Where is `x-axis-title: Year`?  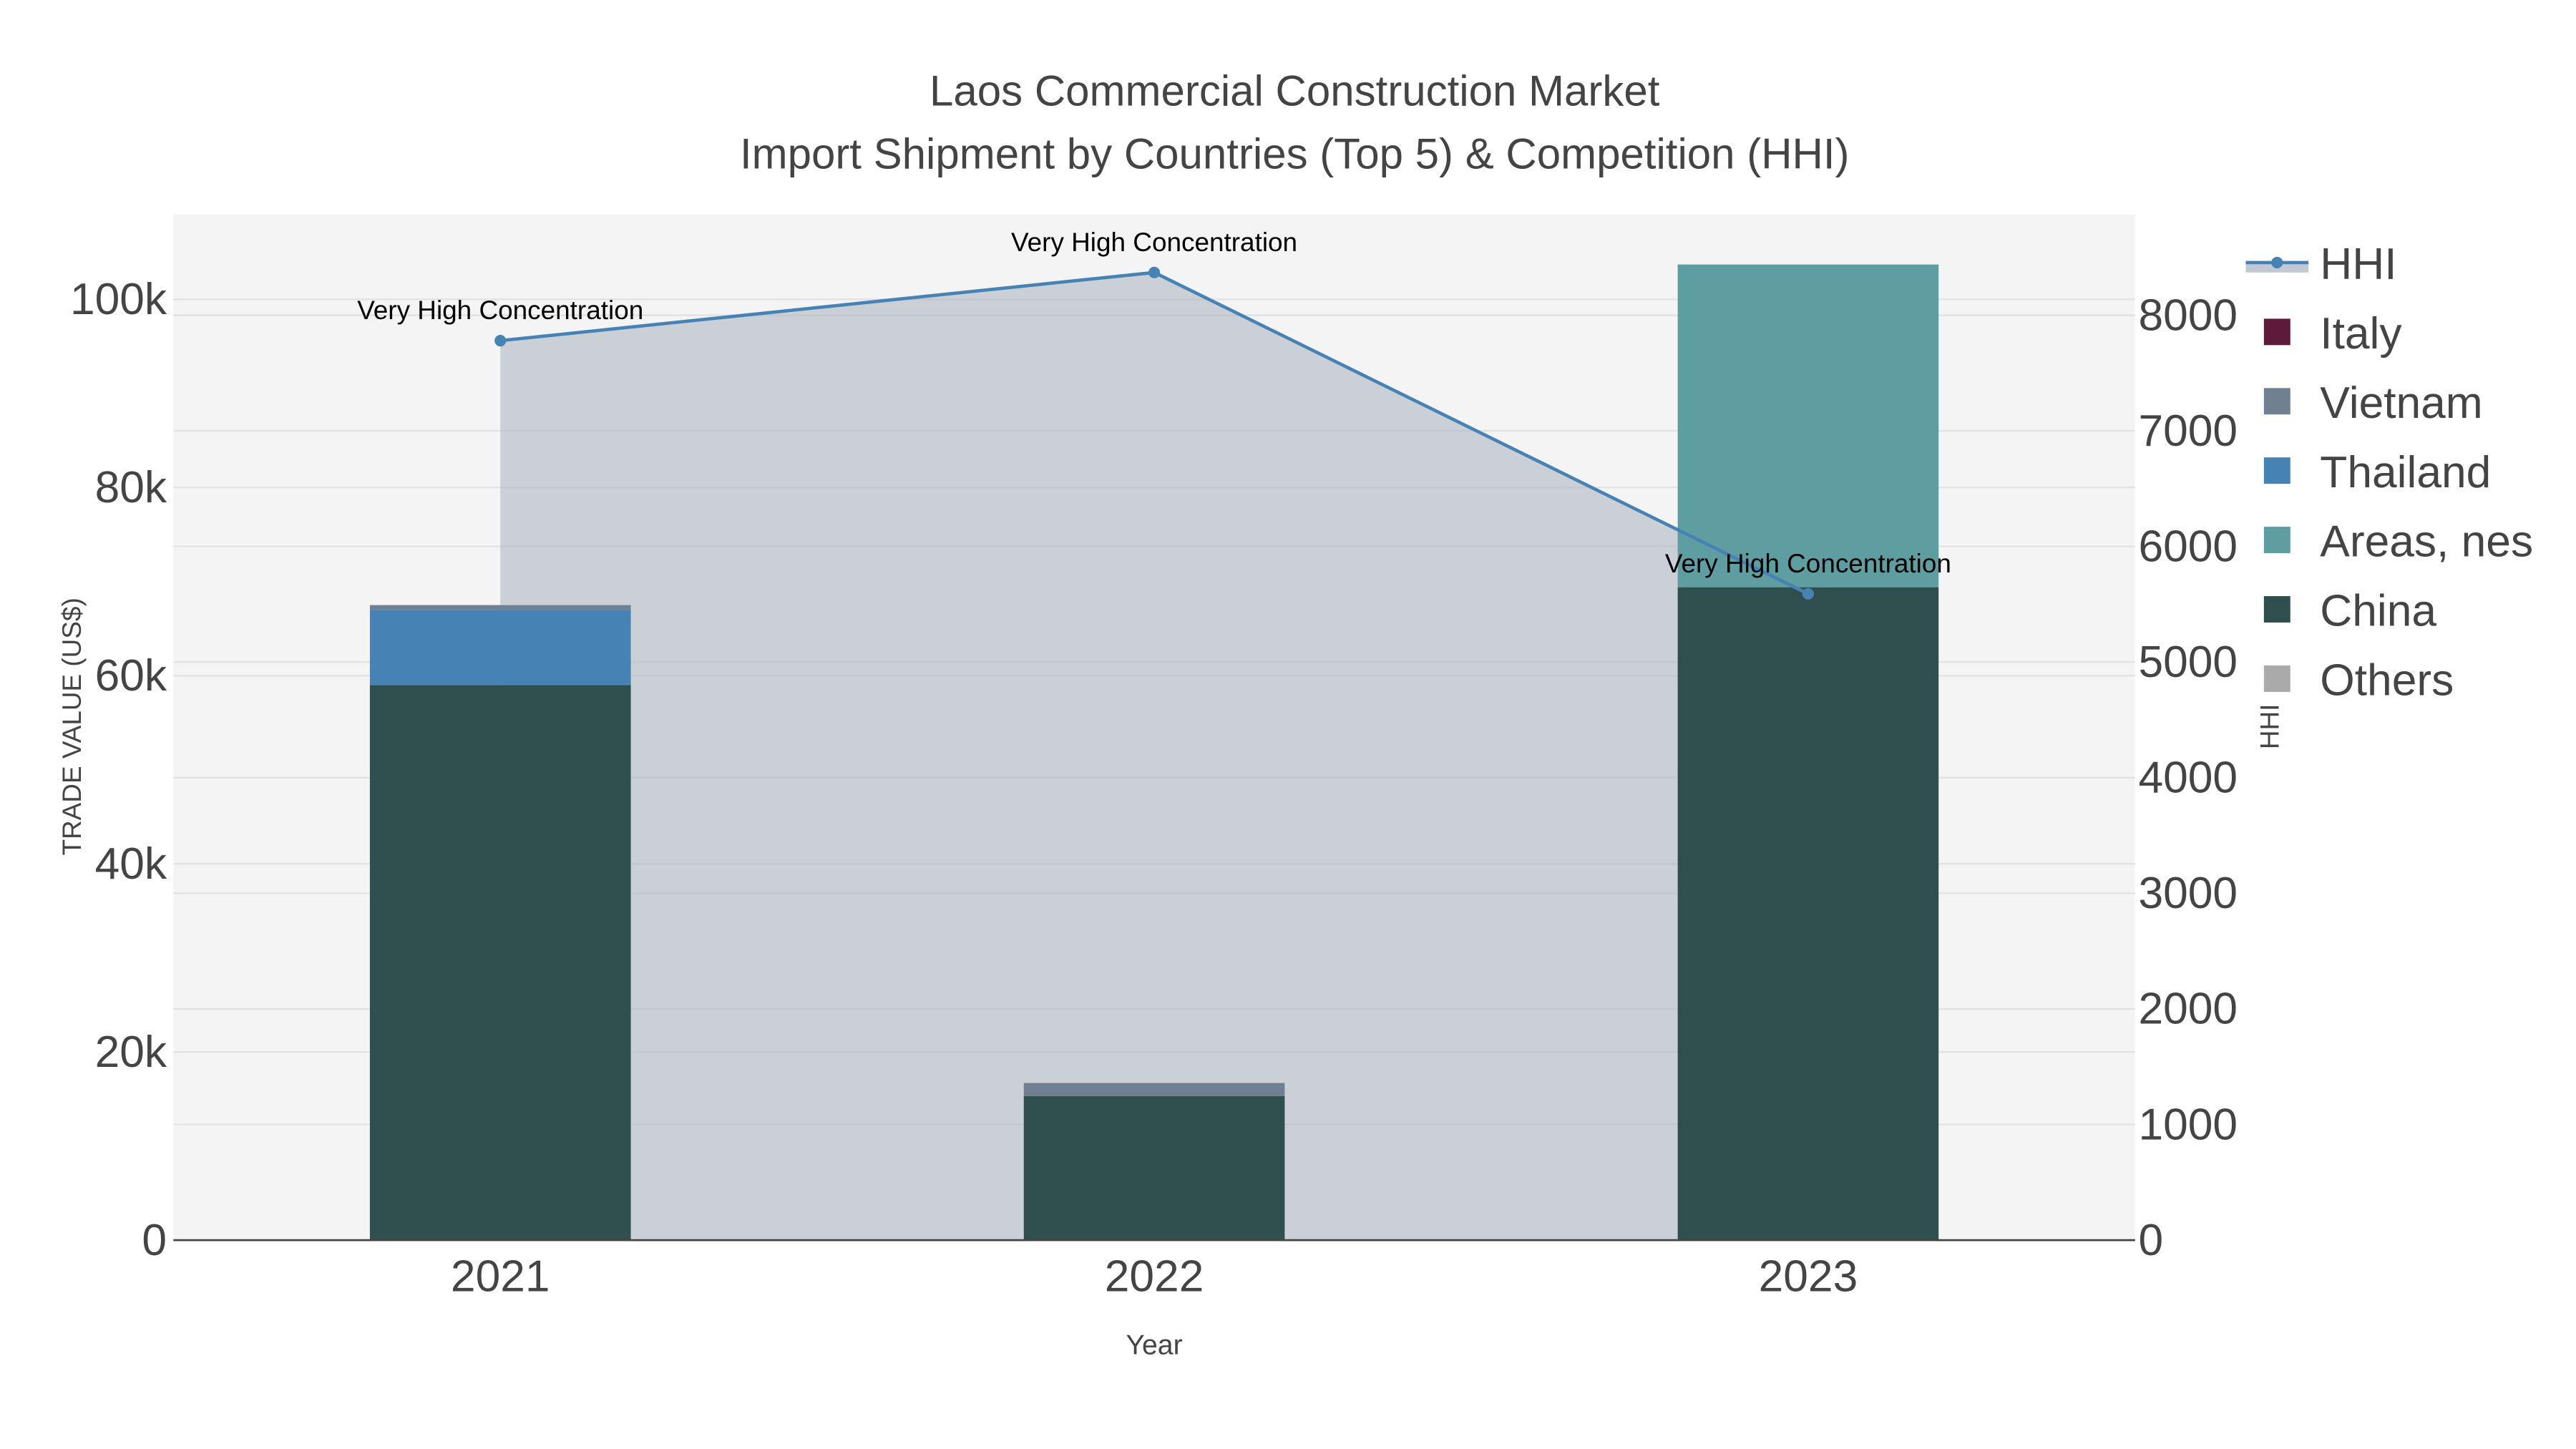 x-axis-title: Year is located at coordinates (1154, 1344).